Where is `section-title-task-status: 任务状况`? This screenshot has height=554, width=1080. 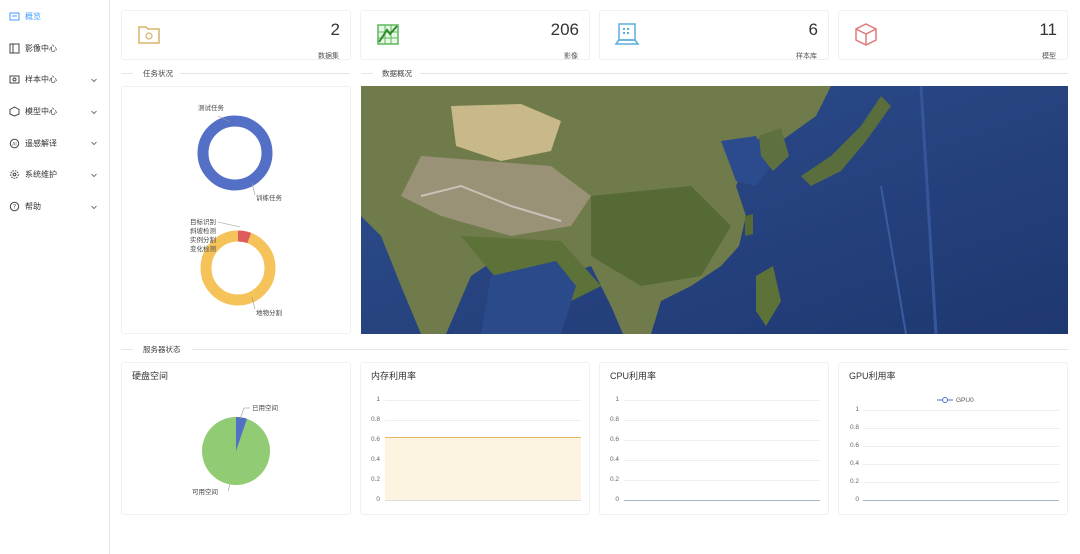 section-title-task-status: 任务状况 is located at coordinates (158, 73).